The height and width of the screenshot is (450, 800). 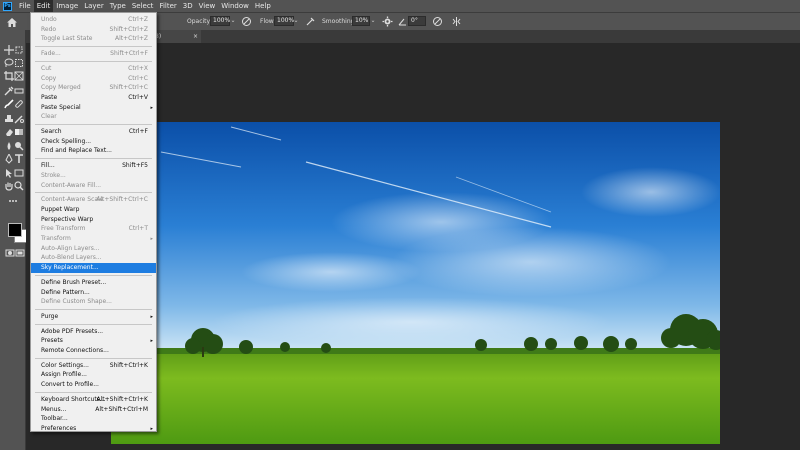 What do you see at coordinates (20, 253) in the screenshot?
I see `screen-mode-icon` at bounding box center [20, 253].